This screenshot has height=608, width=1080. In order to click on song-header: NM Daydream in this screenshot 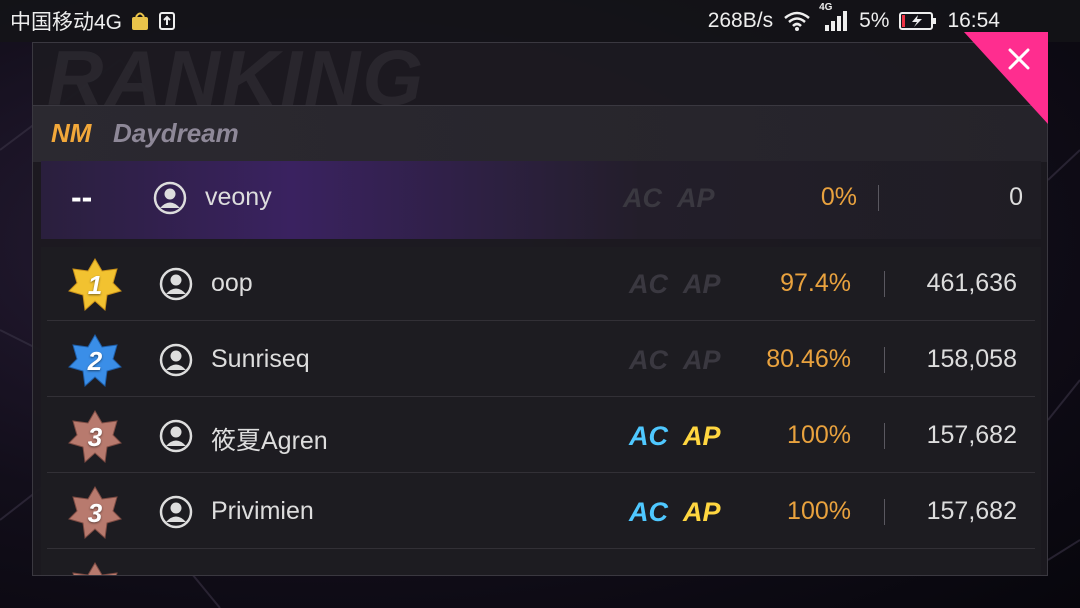, I will do `click(540, 133)`.